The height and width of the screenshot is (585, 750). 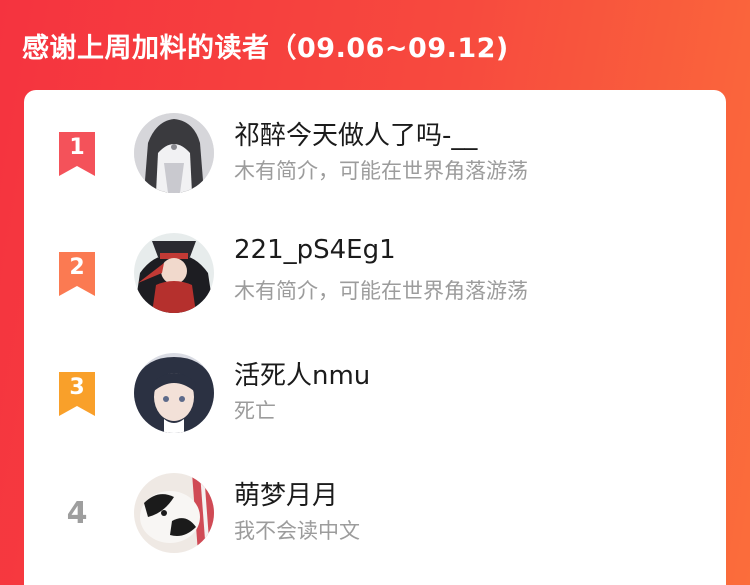 What do you see at coordinates (77, 387) in the screenshot?
I see `rank-number: 3` at bounding box center [77, 387].